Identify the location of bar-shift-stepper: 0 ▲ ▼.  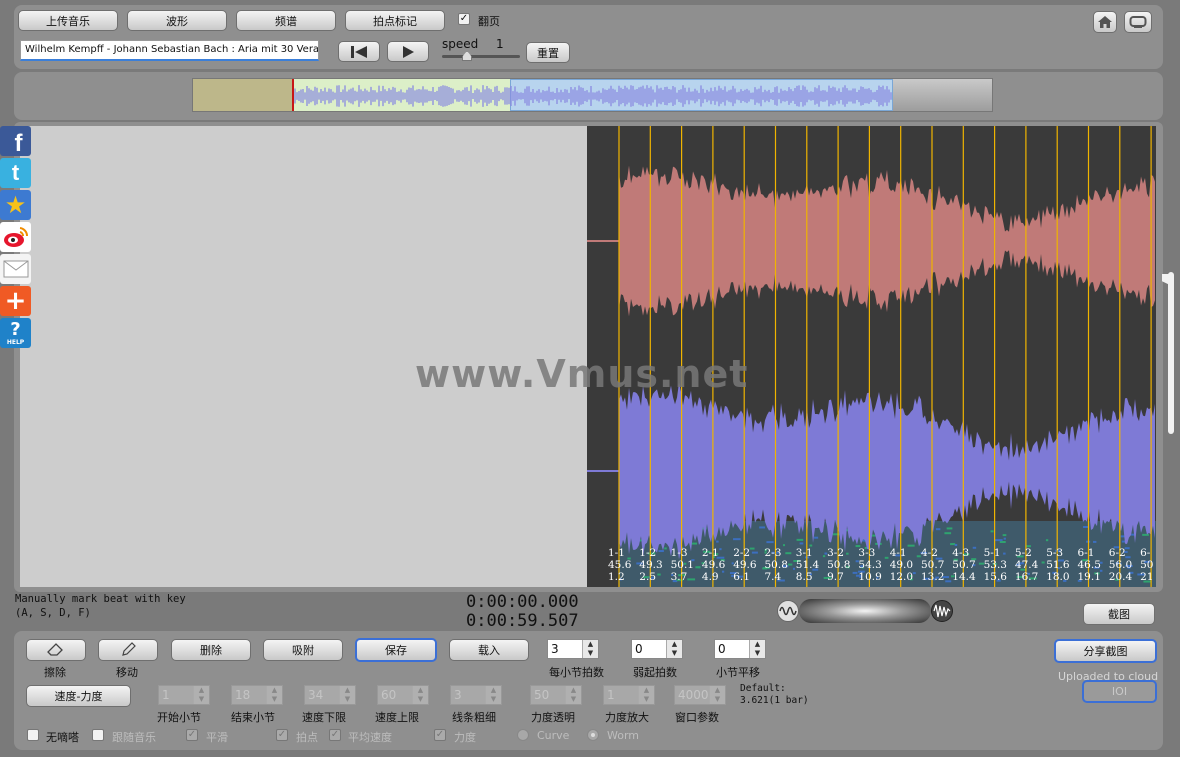
(740, 649).